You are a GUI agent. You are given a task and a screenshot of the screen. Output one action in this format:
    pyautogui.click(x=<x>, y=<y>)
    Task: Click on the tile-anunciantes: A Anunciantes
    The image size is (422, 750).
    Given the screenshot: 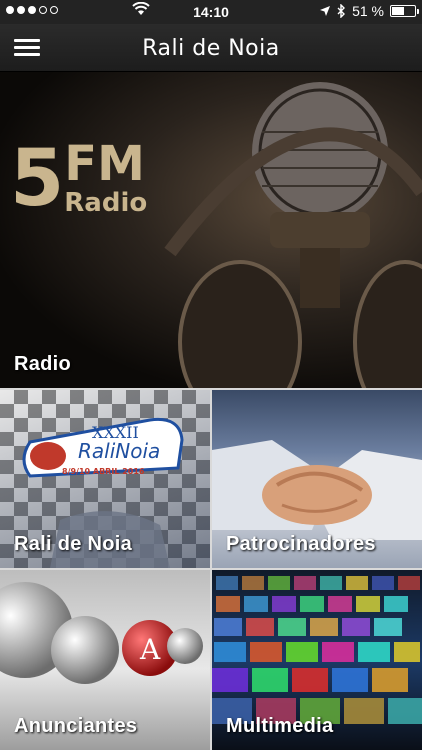 What is the action you would take?
    pyautogui.click(x=105, y=660)
    